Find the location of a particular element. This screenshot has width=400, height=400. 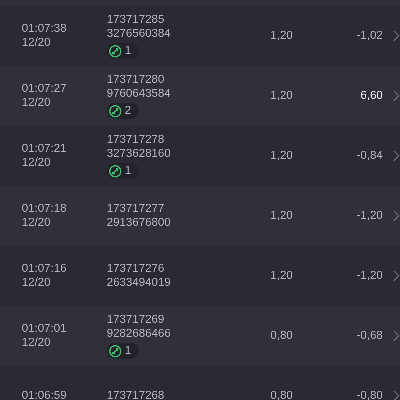

result-amount: -1,02 is located at coordinates (369, 36).